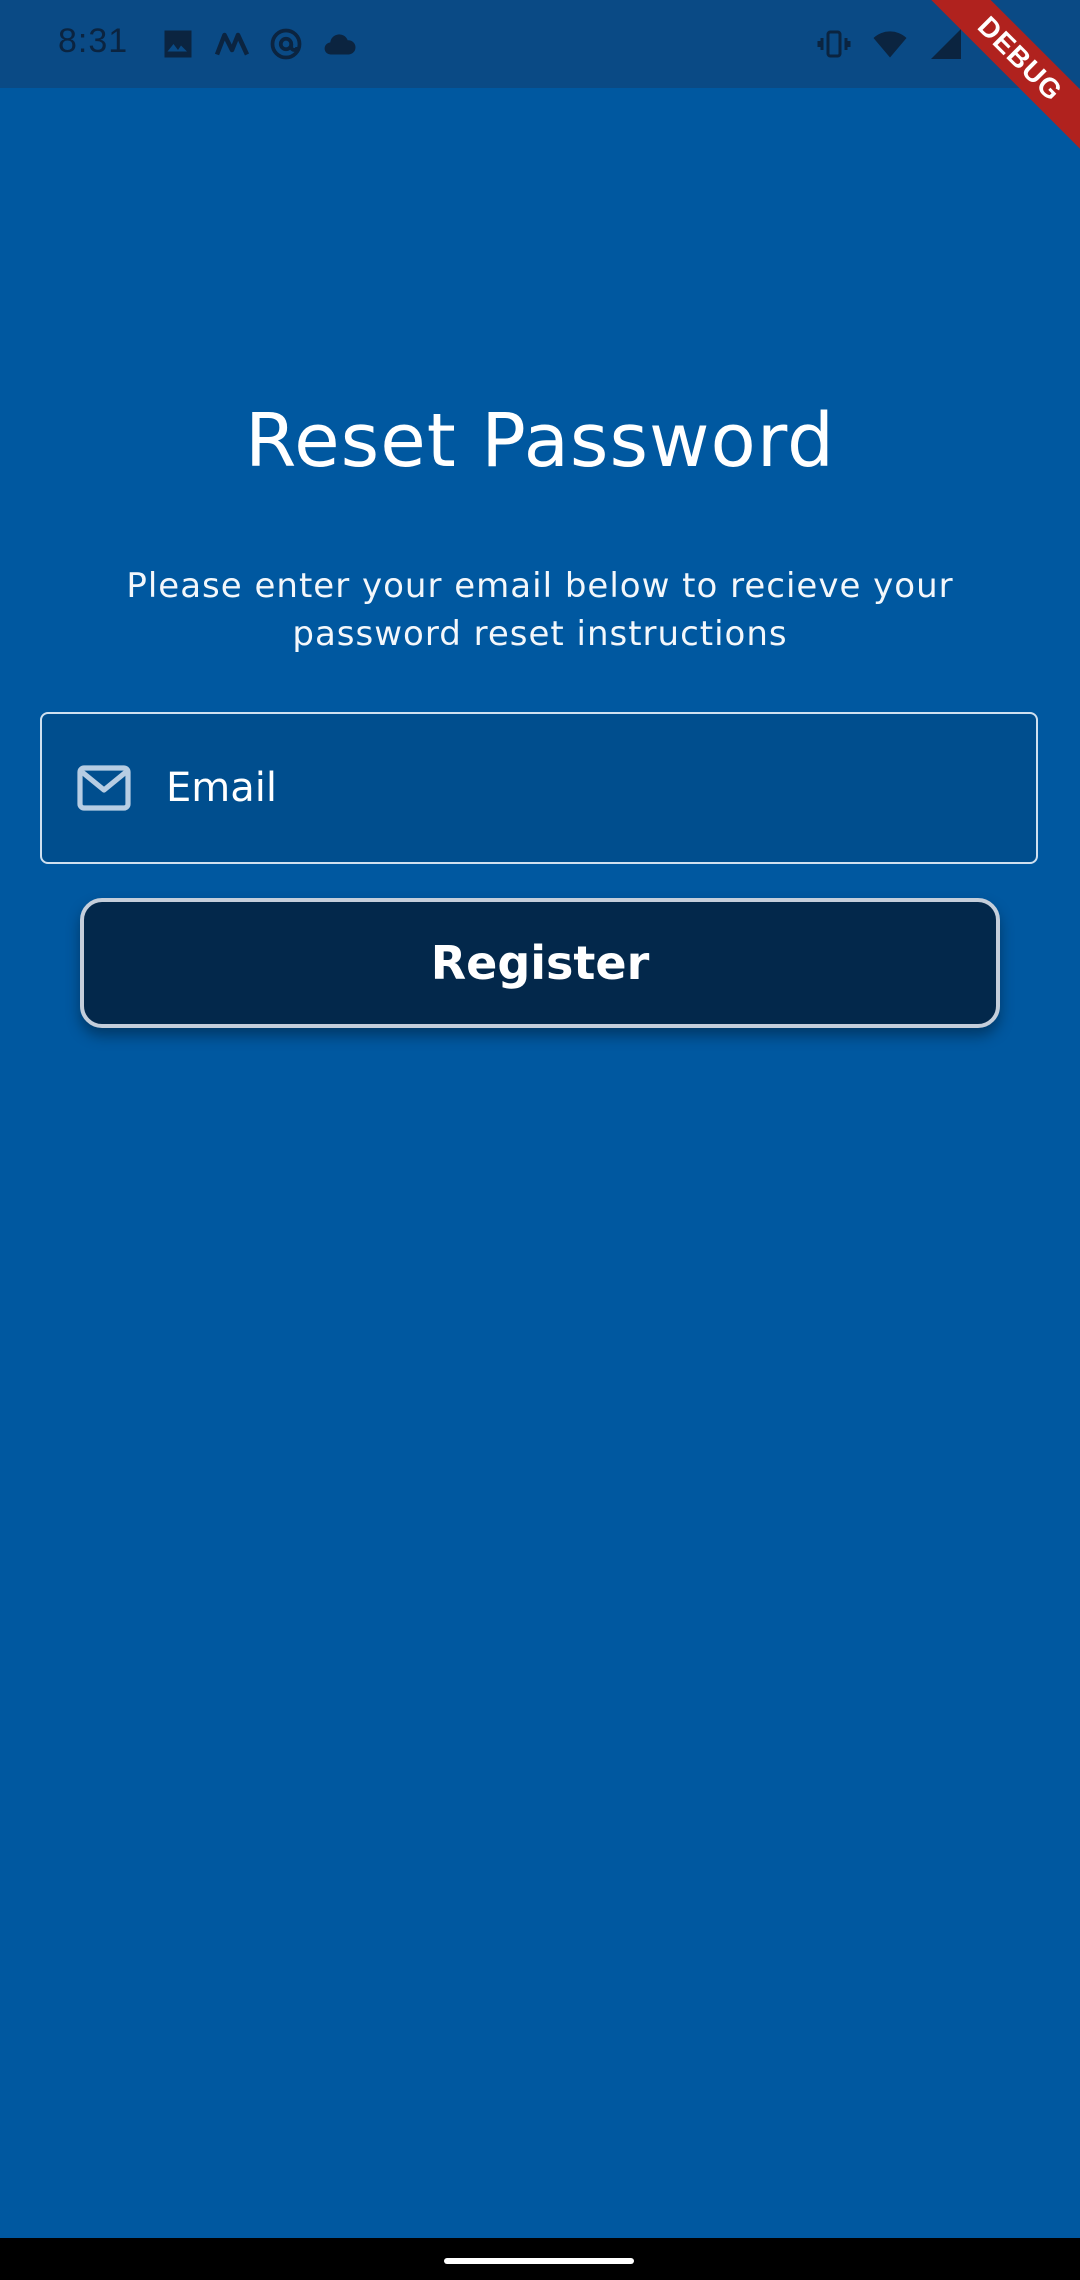 The width and height of the screenshot is (1080, 2280). What do you see at coordinates (1002, 44) in the screenshot?
I see `battery-icon` at bounding box center [1002, 44].